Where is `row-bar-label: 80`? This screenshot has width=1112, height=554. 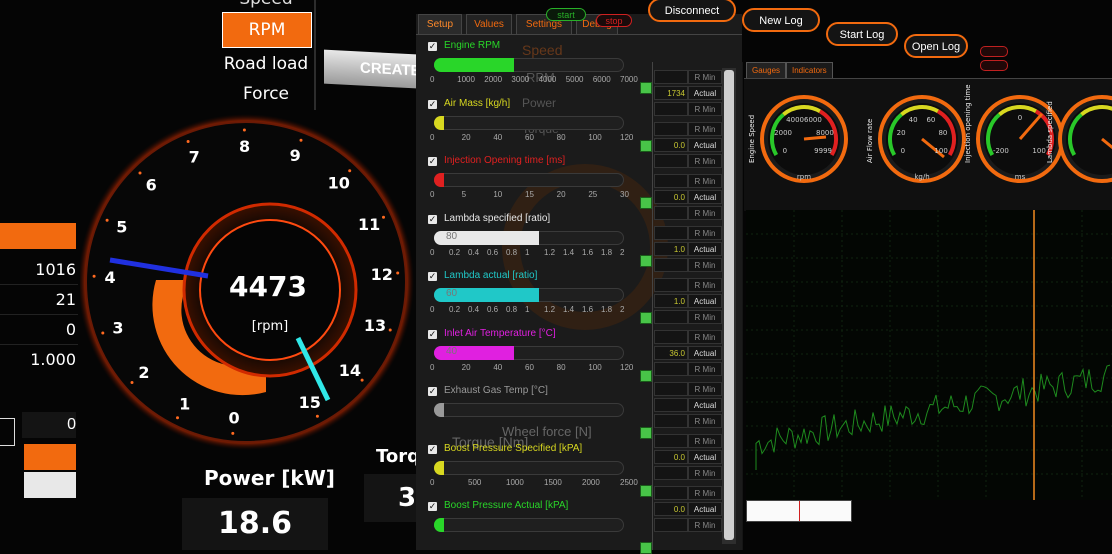 row-bar-label: 80 is located at coordinates (452, 236).